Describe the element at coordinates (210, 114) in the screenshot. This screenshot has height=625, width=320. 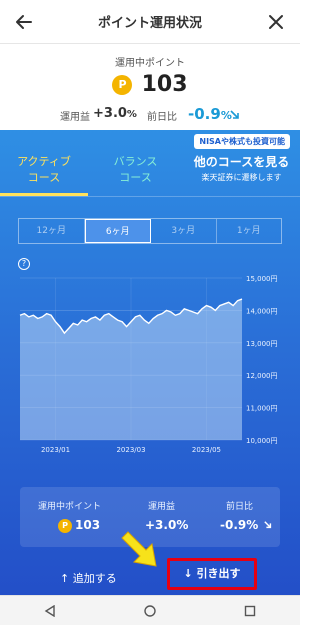
I see `dod-value: -0.9%` at that location.